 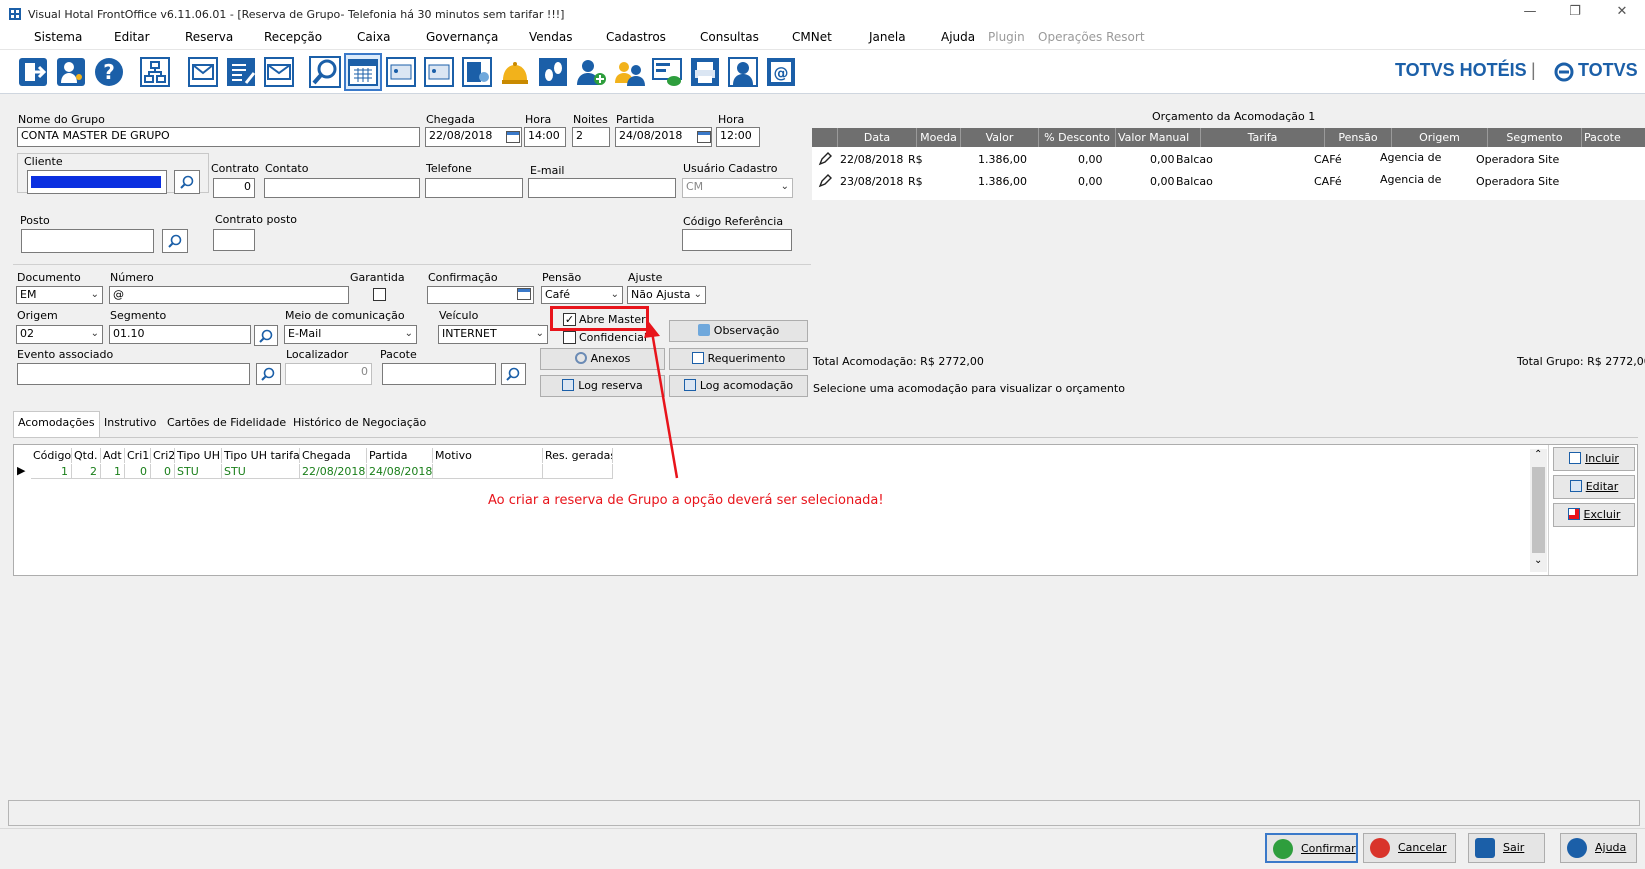 What do you see at coordinates (218, 137) in the screenshot?
I see `nome-grupo-input: CONTA MASTER DE GRUPO` at bounding box center [218, 137].